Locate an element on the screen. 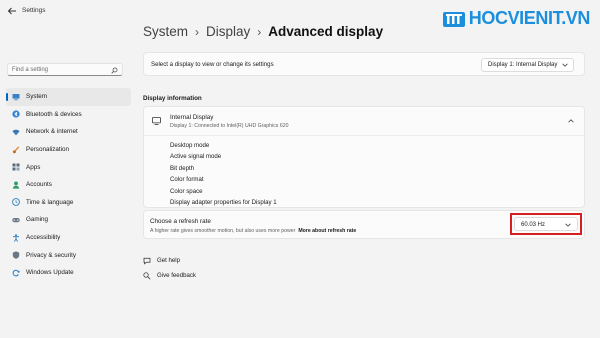 The height and width of the screenshot is (338, 600). update-icon is located at coordinates (16, 273).